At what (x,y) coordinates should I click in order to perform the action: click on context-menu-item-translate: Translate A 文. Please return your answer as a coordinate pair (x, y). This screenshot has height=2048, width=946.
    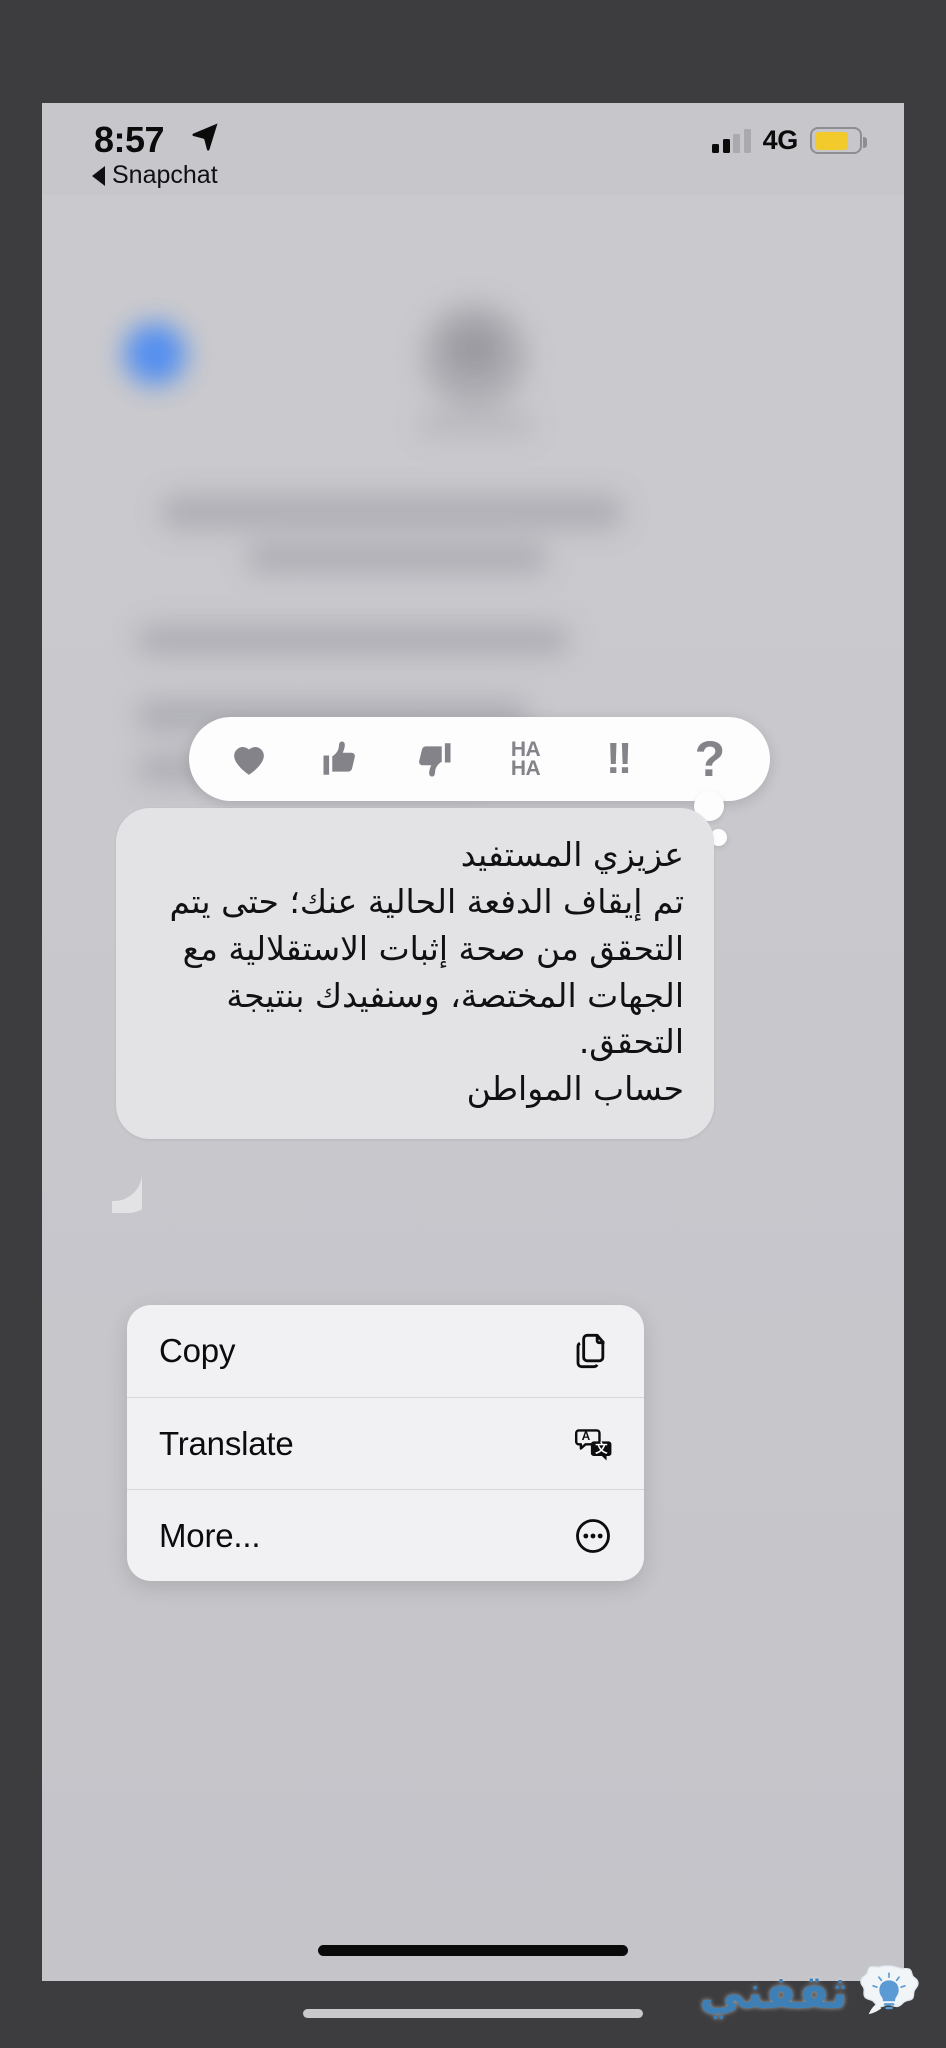
    Looking at the image, I should click on (385, 1443).